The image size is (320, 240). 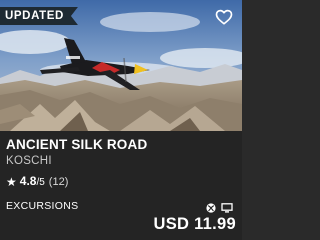 What do you see at coordinates (76, 144) in the screenshot?
I see `product-title: ANCIENT SILK ROAD` at bounding box center [76, 144].